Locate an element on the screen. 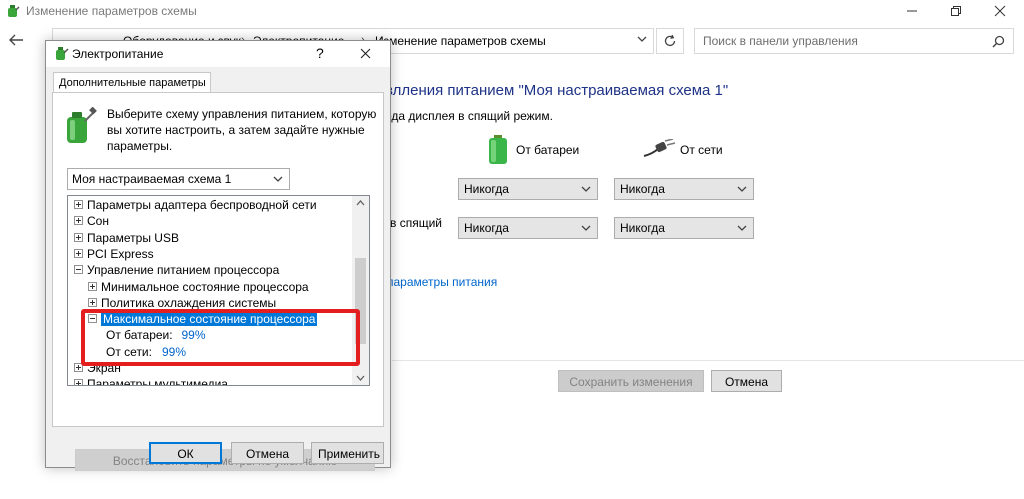  minimize-button is located at coordinates (912, 11).